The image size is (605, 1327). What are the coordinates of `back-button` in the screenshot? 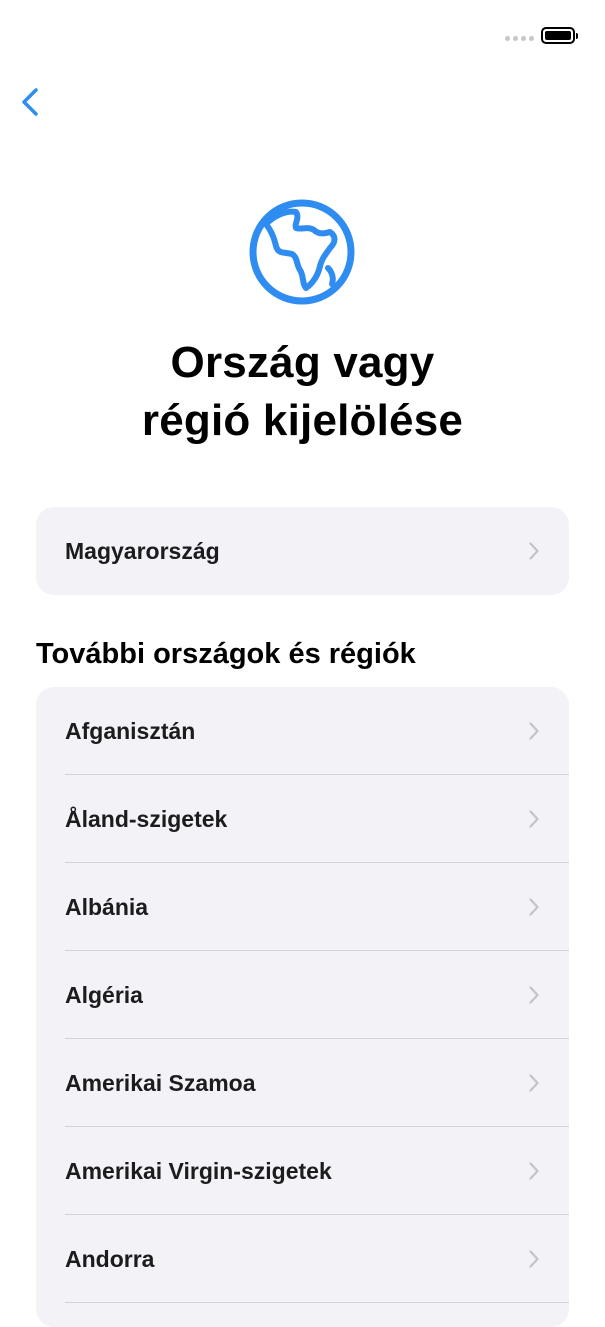 It's located at (32, 102).